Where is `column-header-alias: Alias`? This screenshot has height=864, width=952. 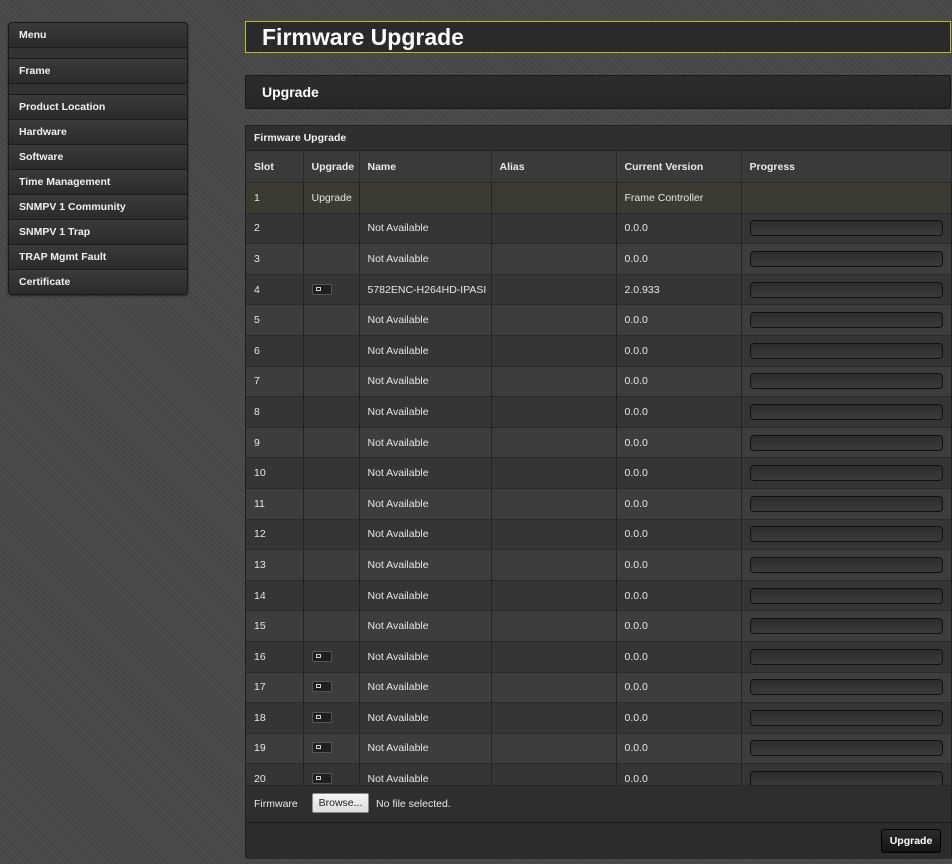 column-header-alias: Alias is located at coordinates (554, 167).